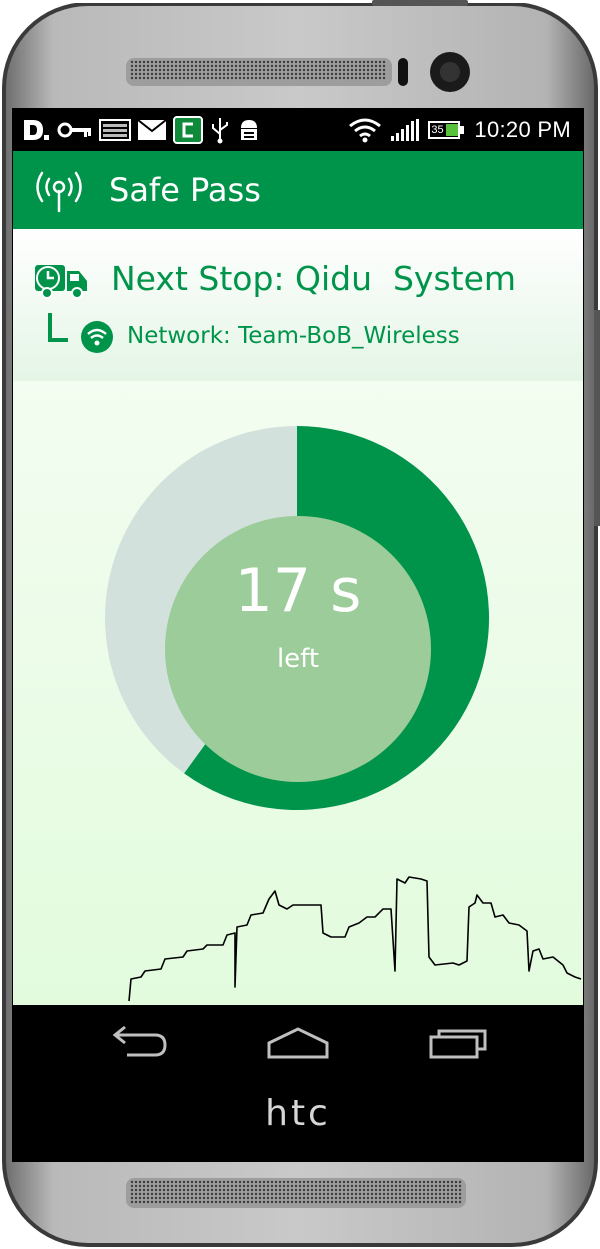  Describe the element at coordinates (74, 130) in the screenshot. I see `key-icon` at that location.